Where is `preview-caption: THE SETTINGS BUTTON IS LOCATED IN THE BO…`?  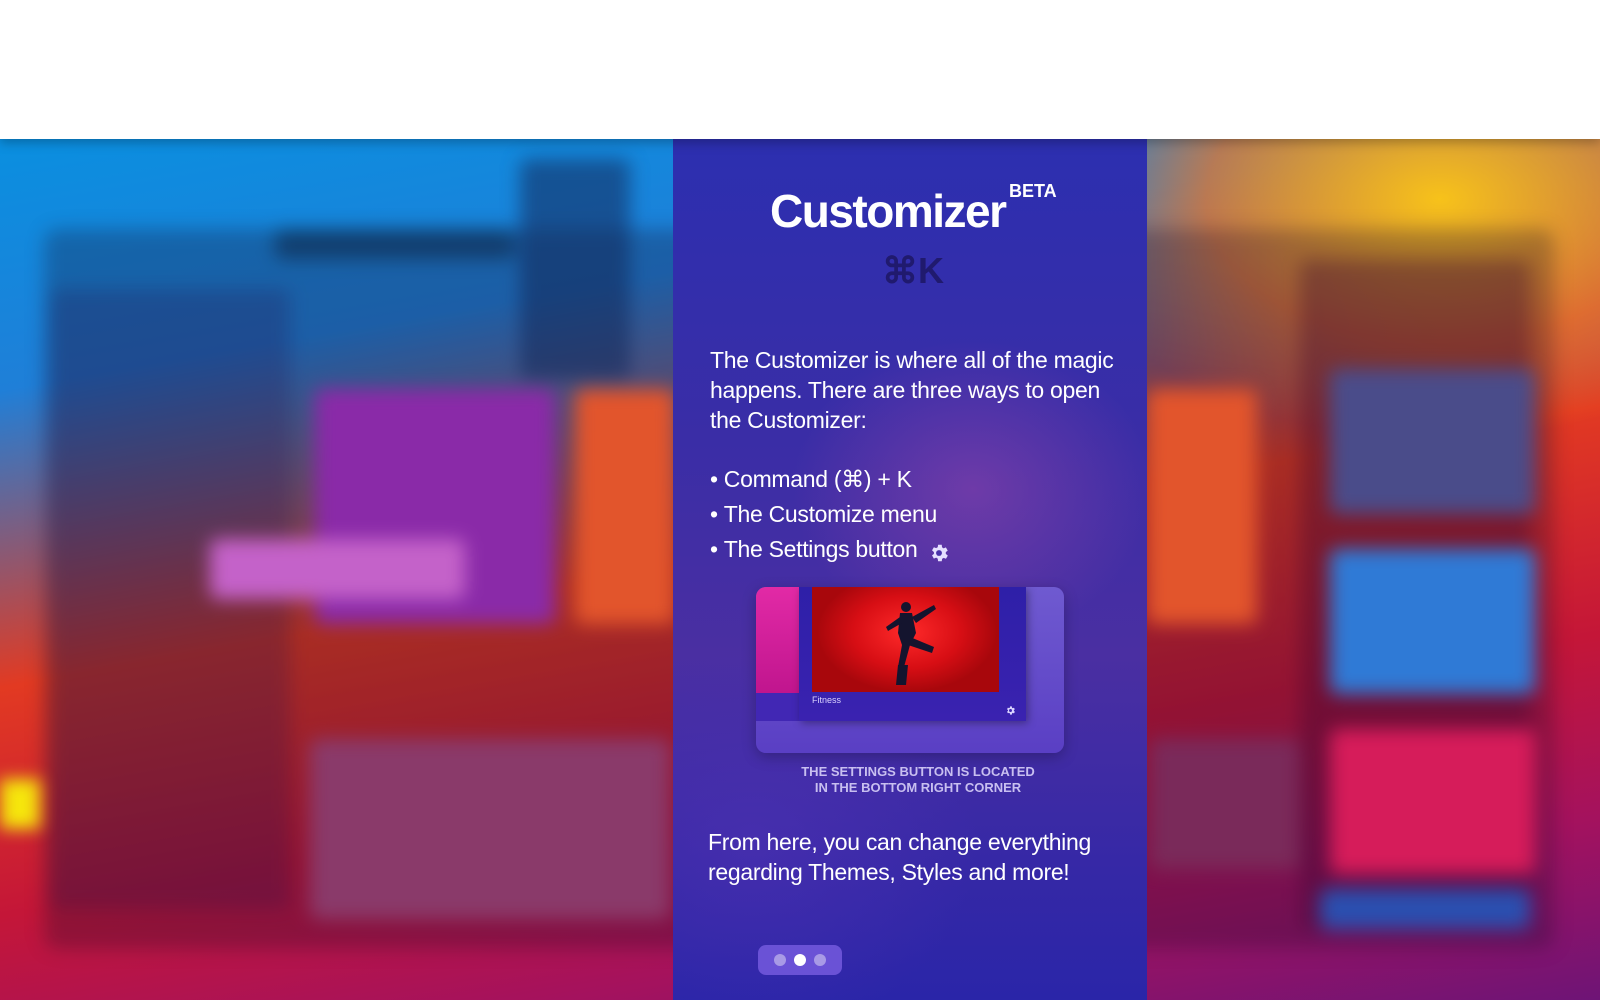
preview-caption: THE SETTINGS BUTTON IS LOCATED IN THE BO… is located at coordinates (910, 780).